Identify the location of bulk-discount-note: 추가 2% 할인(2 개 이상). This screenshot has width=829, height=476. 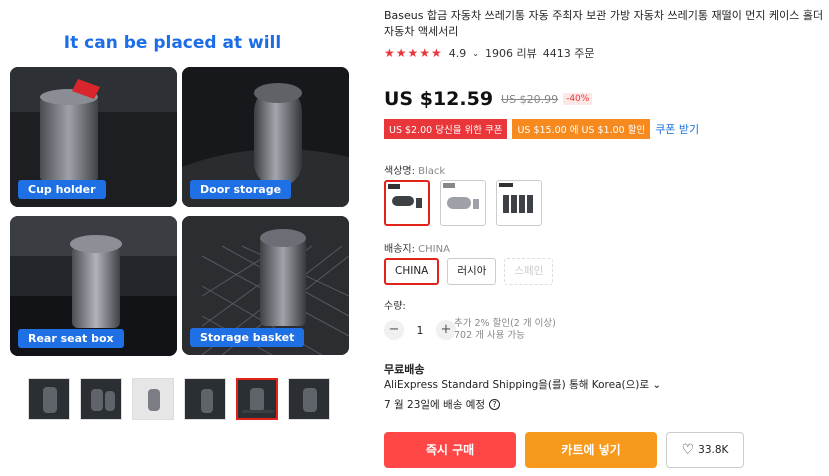
(505, 323).